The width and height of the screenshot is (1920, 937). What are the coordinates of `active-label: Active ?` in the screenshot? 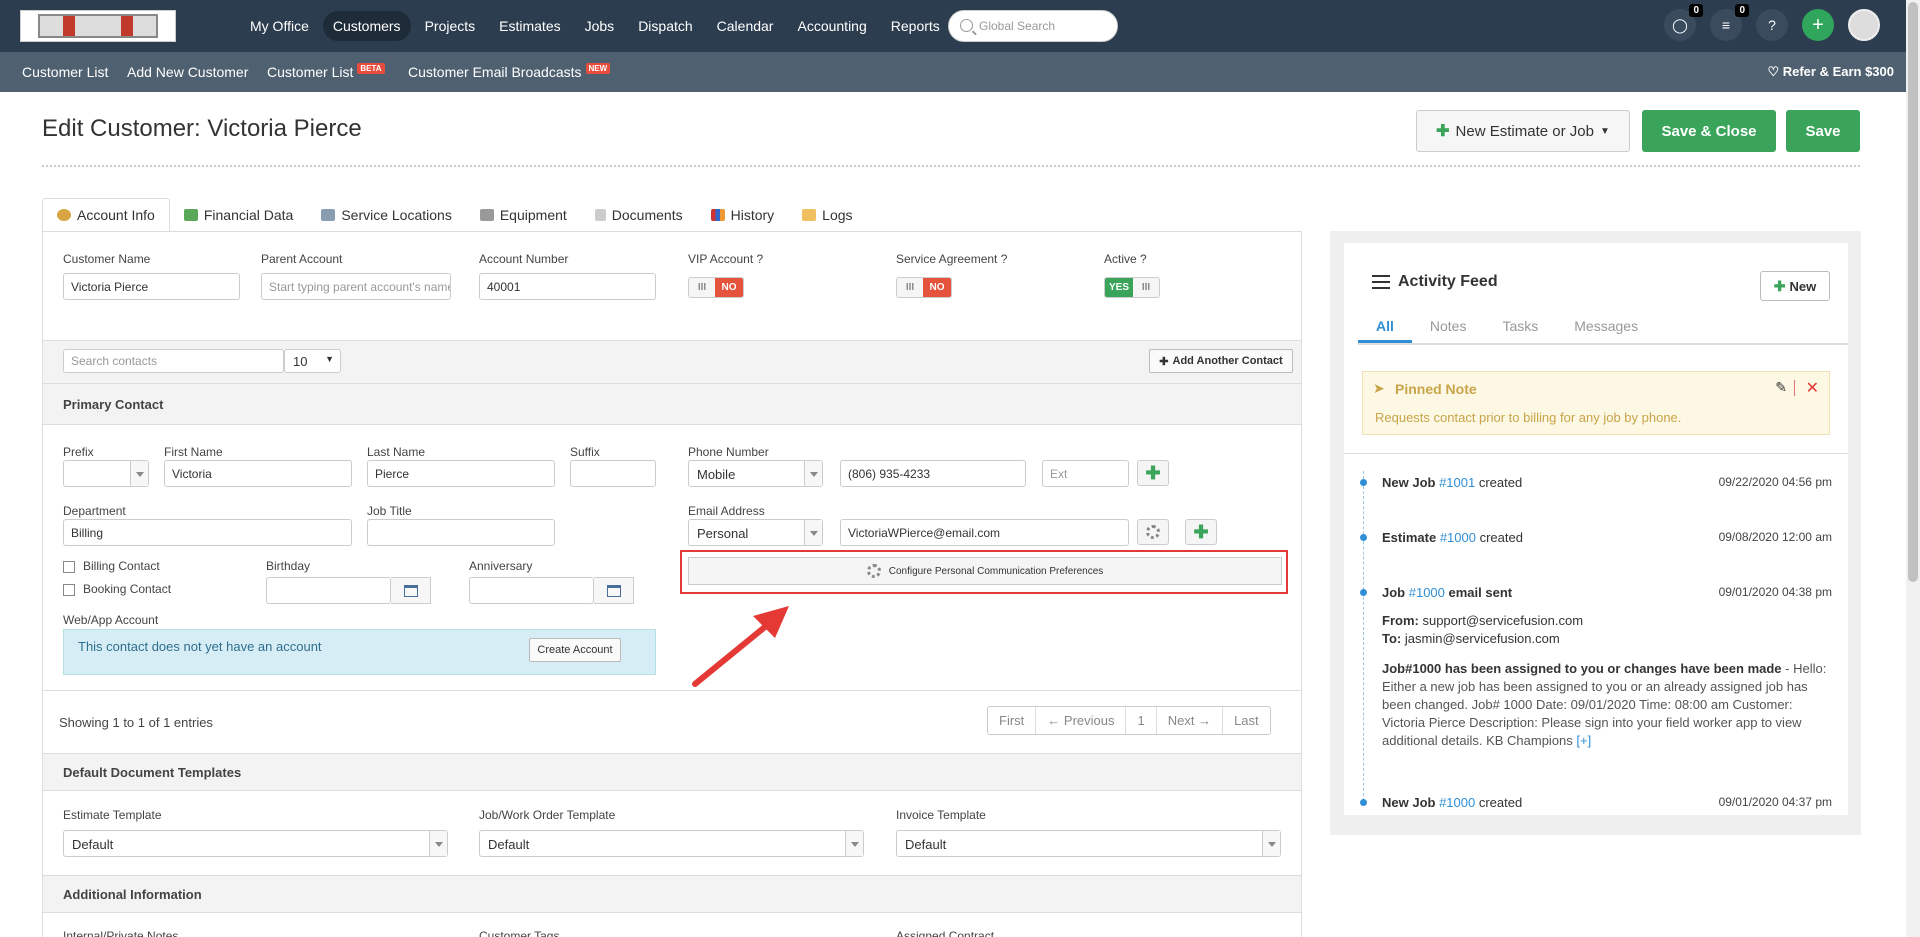 It's located at (1125, 259).